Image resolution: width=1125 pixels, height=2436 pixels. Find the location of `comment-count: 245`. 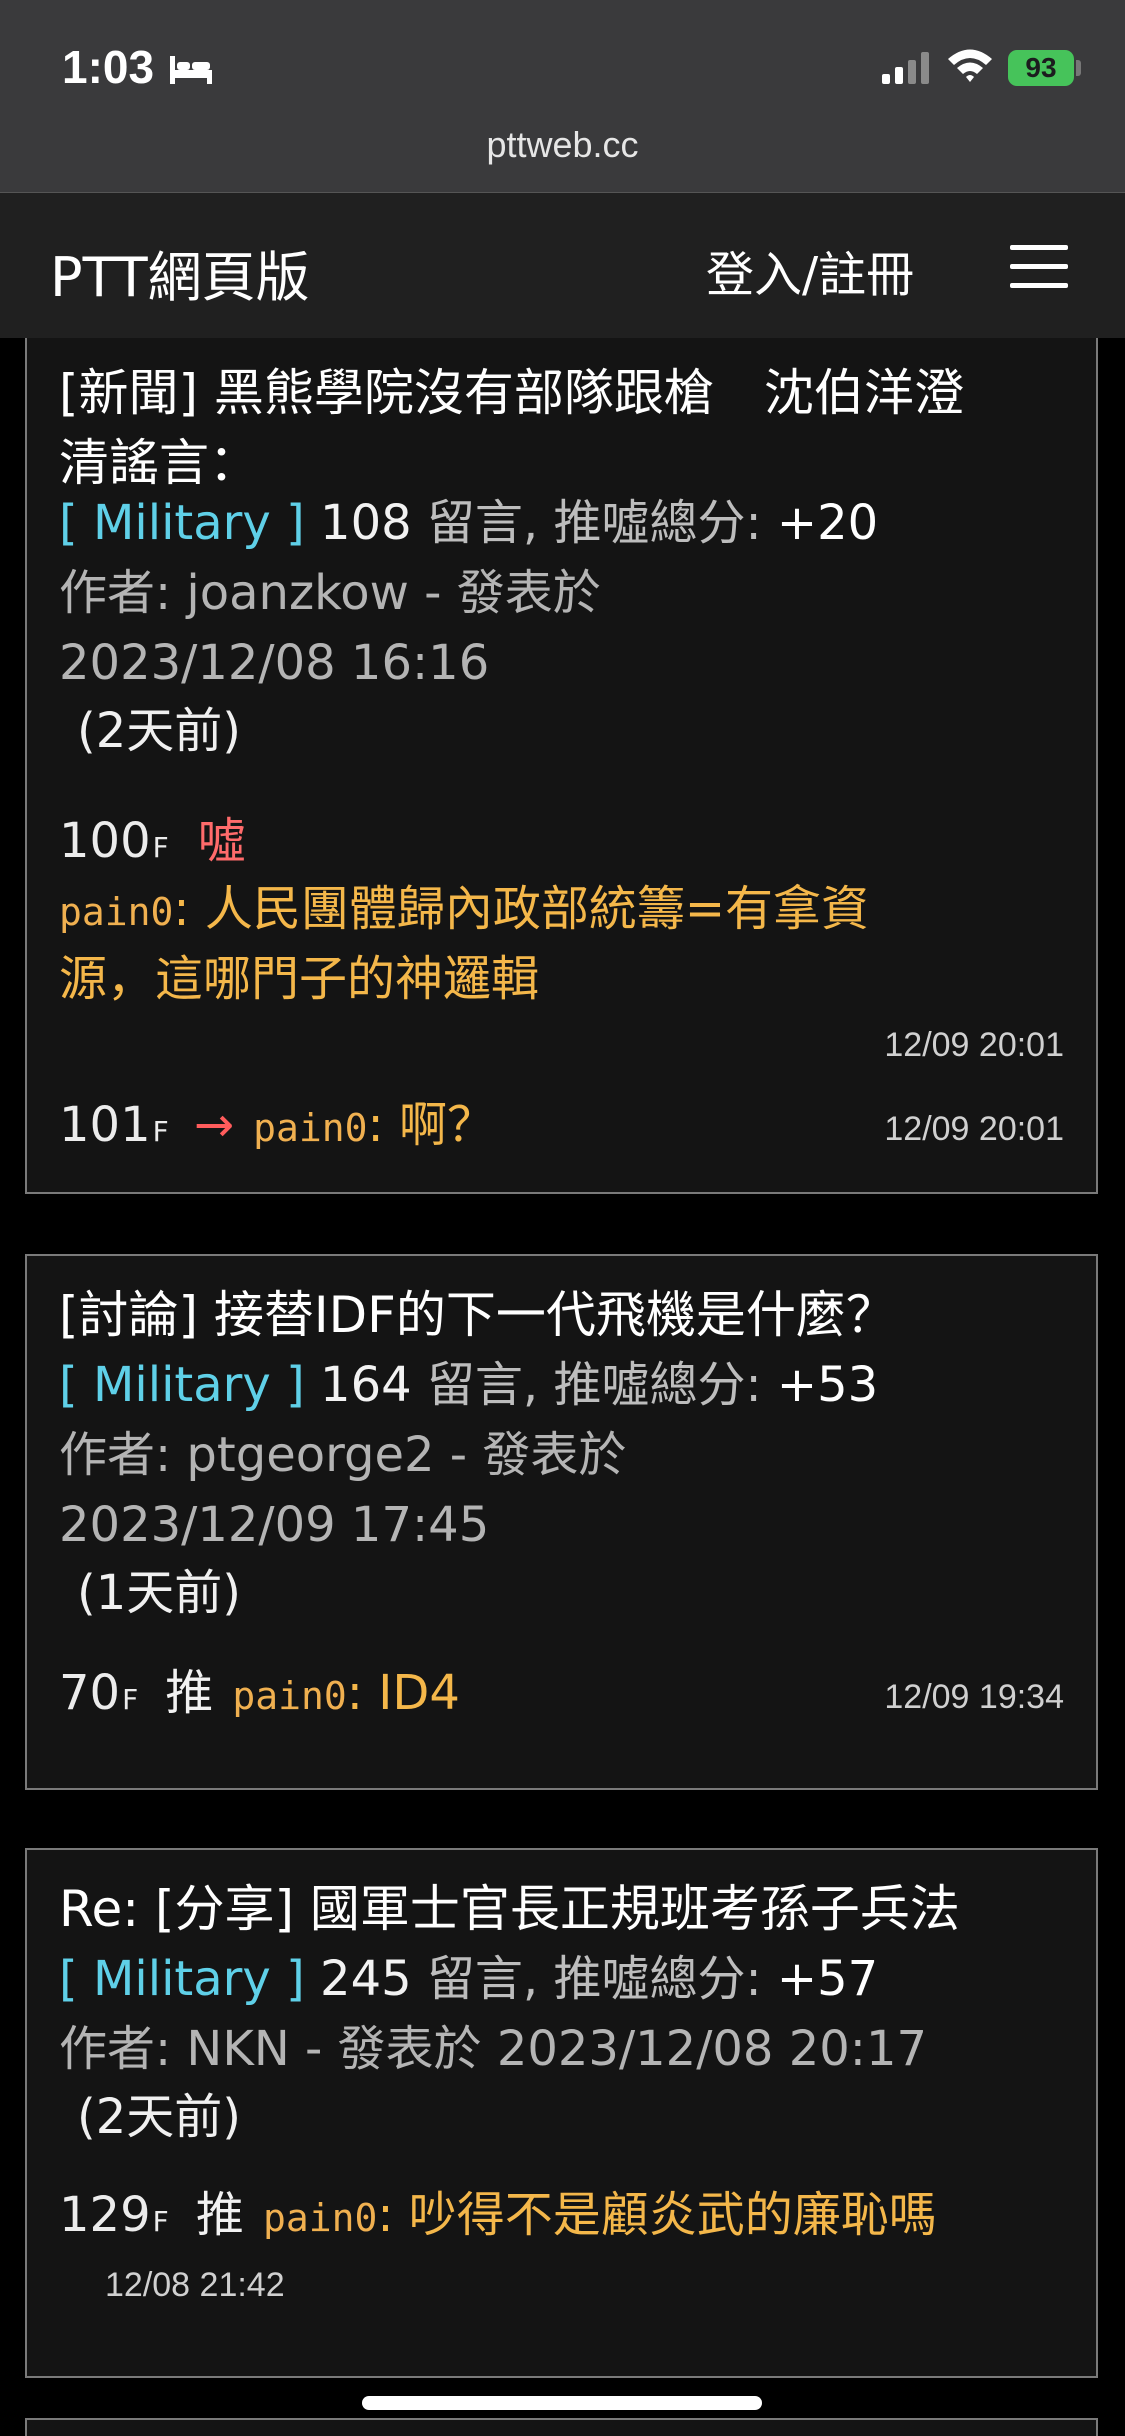

comment-count: 245 is located at coordinates (366, 1979).